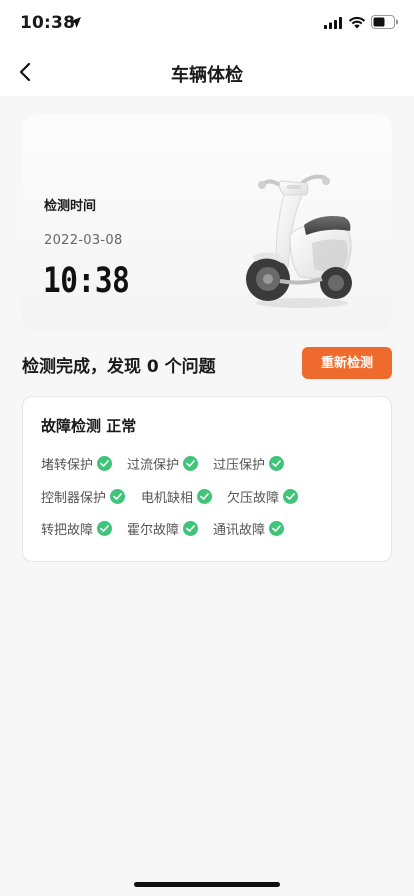 The image size is (414, 896). What do you see at coordinates (299, 241) in the screenshot?
I see `scooter-illustration` at bounding box center [299, 241].